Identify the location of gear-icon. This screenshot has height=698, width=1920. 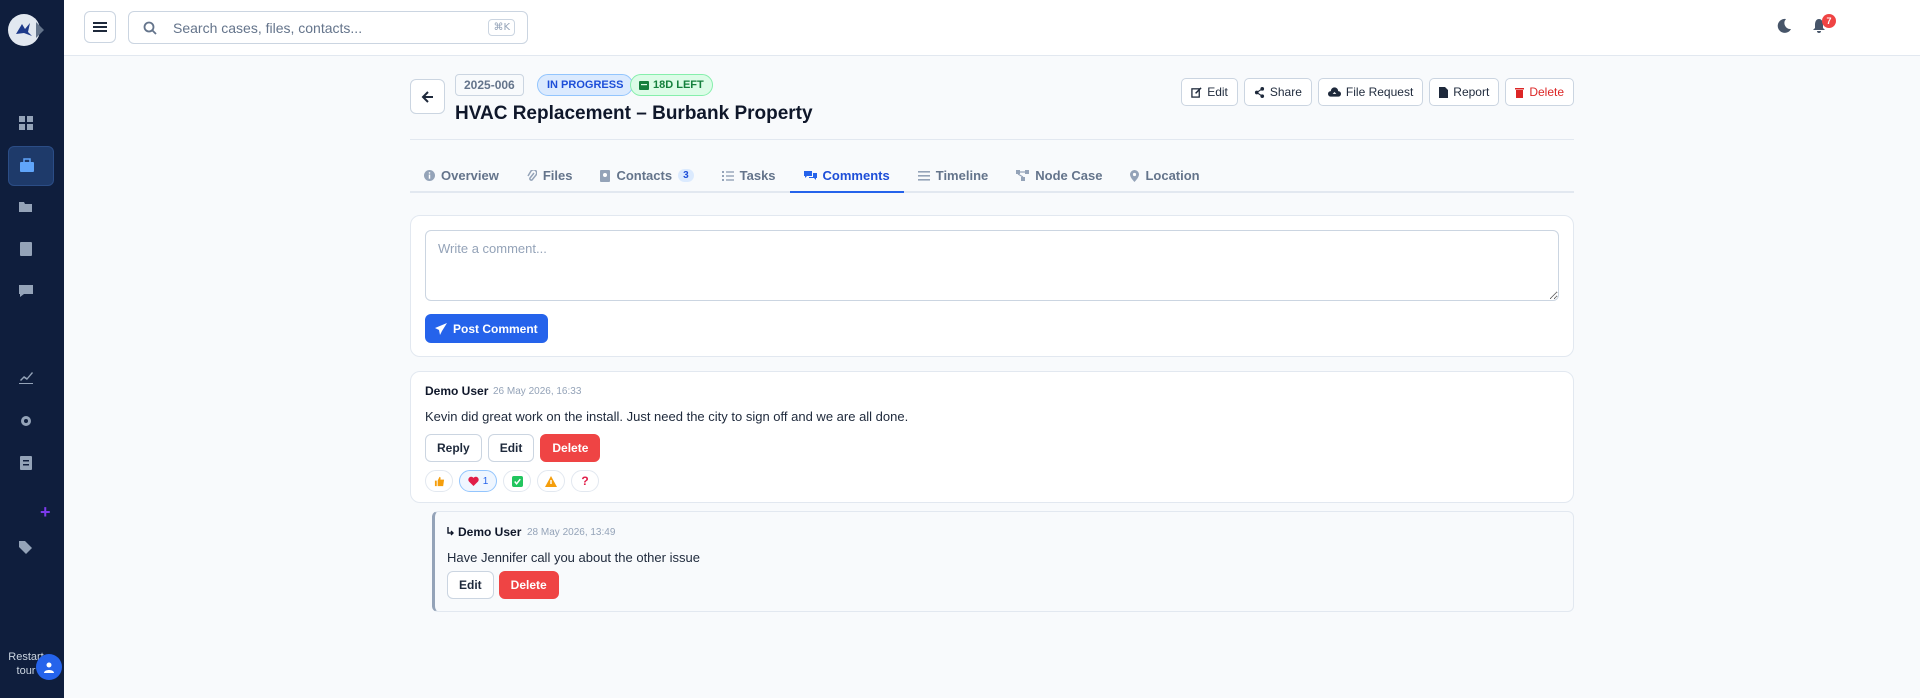
(26, 421).